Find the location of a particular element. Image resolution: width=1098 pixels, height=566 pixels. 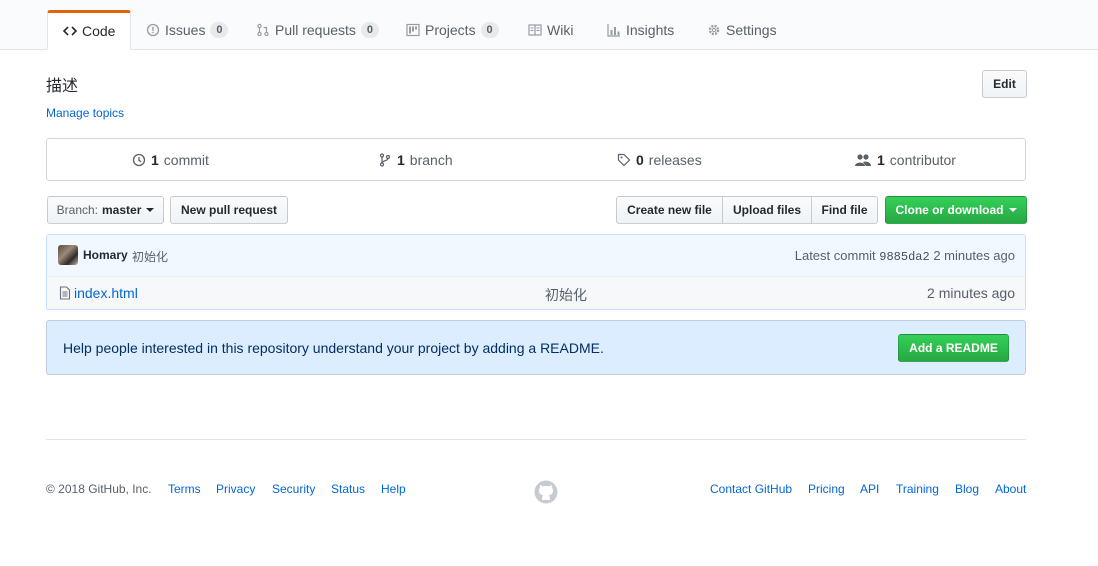

tab-insights: Insights is located at coordinates (640, 29).